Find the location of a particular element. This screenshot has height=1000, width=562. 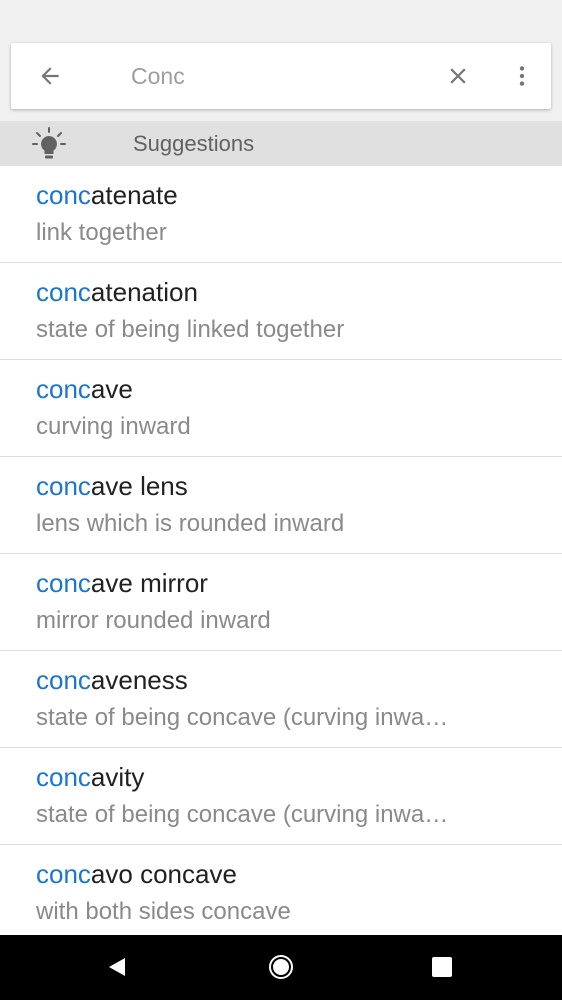

suggestion-term: concave mirror is located at coordinates (122, 583).